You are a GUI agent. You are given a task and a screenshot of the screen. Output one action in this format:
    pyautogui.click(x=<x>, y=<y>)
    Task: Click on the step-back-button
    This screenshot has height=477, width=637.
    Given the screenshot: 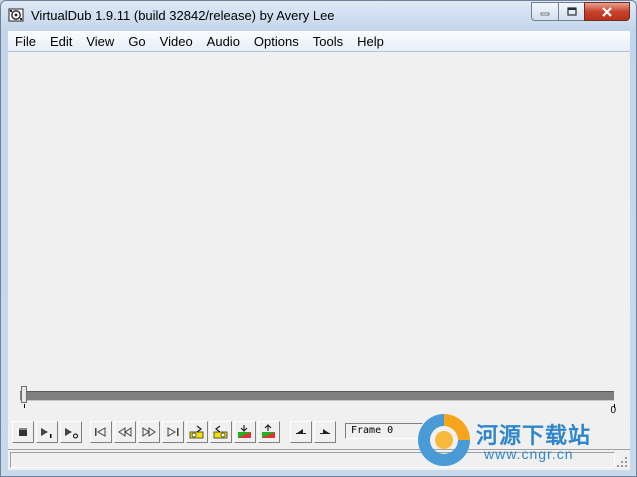 What is the action you would take?
    pyautogui.click(x=125, y=432)
    